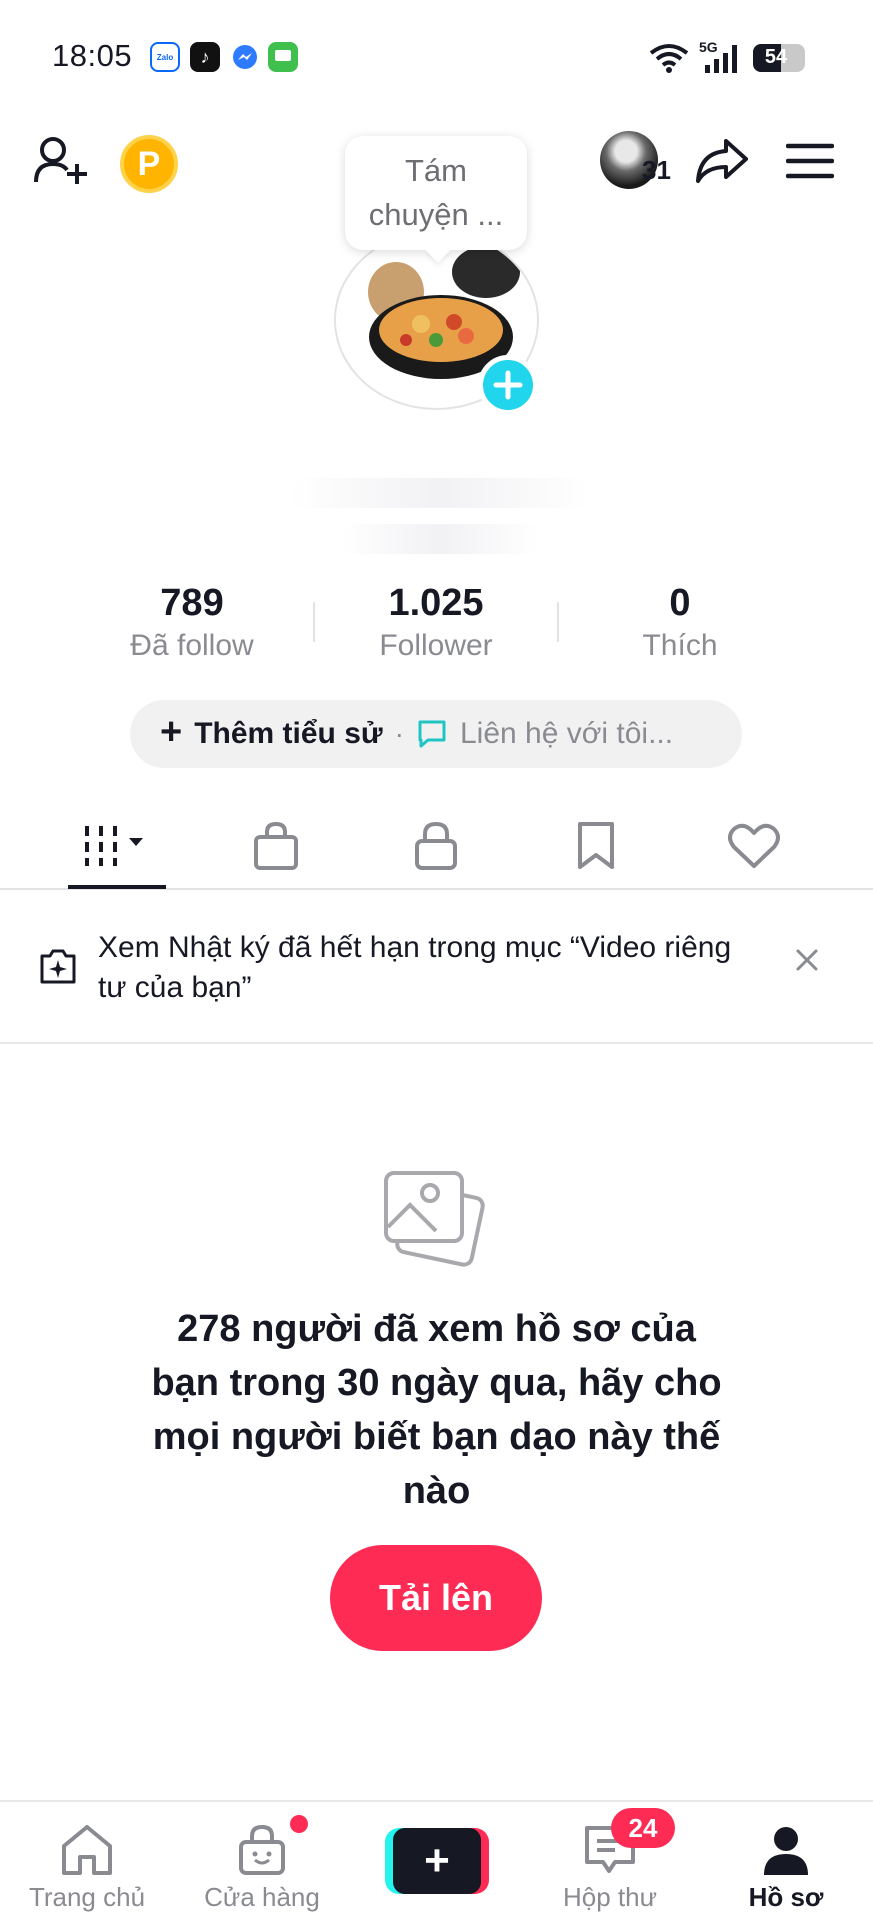 The image size is (873, 1920). What do you see at coordinates (192, 645) in the screenshot?
I see `stat-label: Đã follow` at bounding box center [192, 645].